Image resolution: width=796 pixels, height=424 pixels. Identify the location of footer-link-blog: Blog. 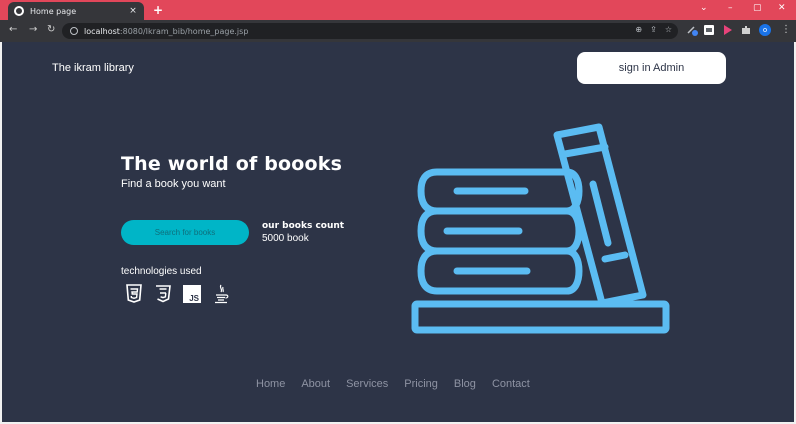
(465, 384).